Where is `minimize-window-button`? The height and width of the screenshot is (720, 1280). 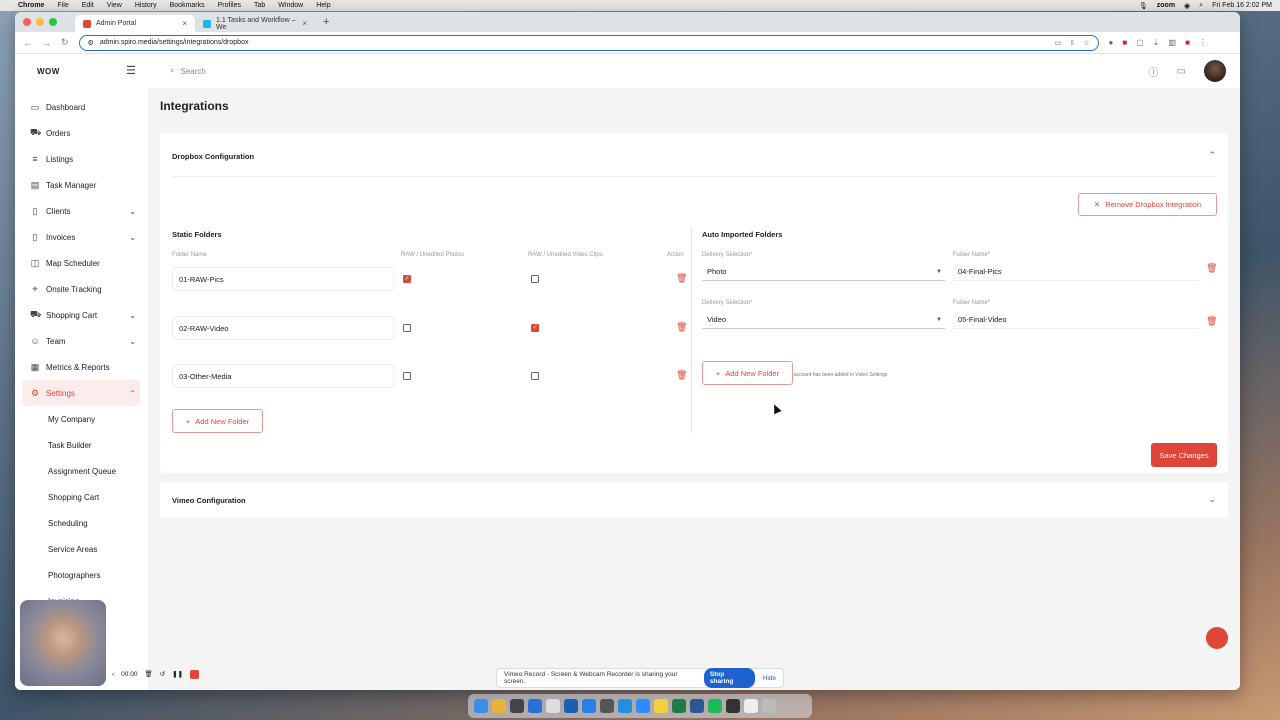 minimize-window-button is located at coordinates (40, 22).